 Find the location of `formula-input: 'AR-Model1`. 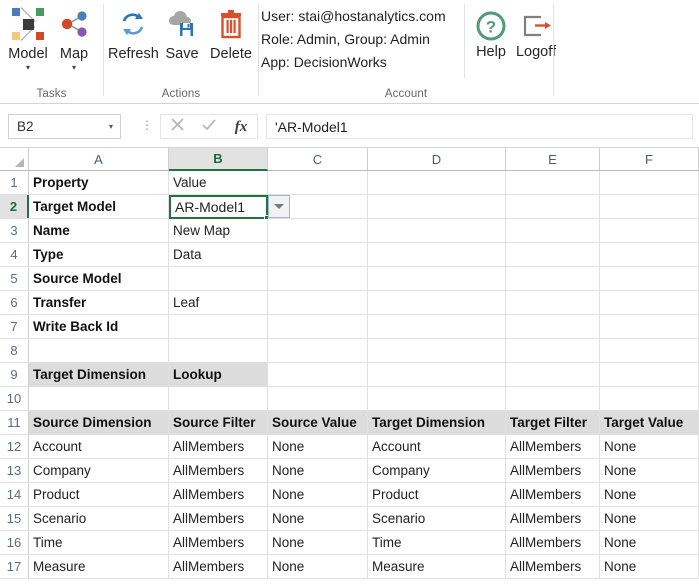

formula-input: 'AR-Model1 is located at coordinates (479, 126).